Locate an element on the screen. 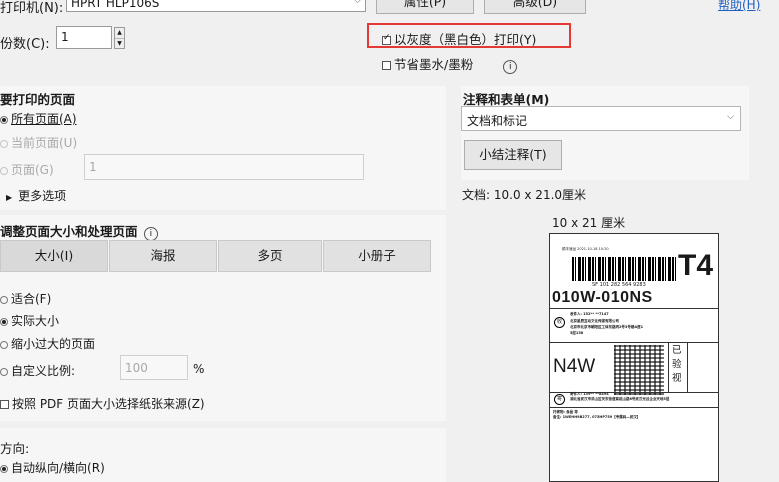  receiver-line3: 北京市北京市朝阳区工体东路丙2号3号楼A座1 is located at coordinates (607, 327).